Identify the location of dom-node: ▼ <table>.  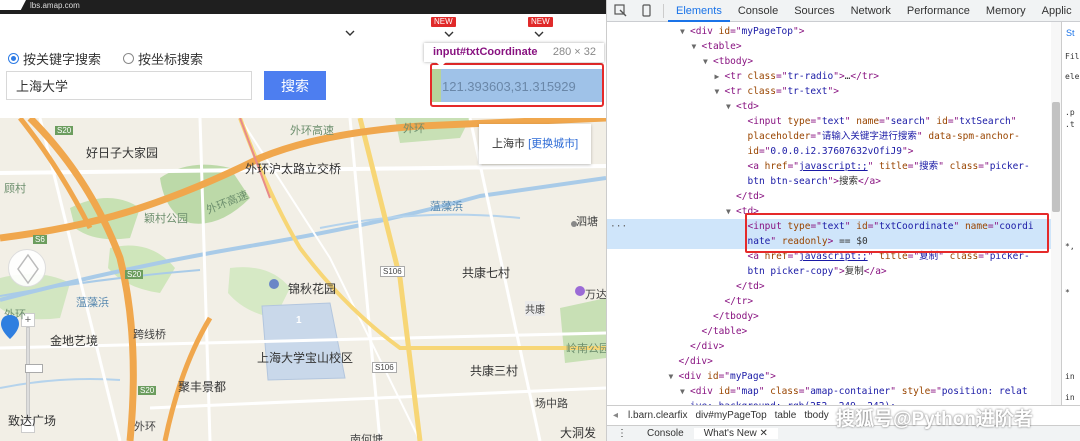
(829, 46).